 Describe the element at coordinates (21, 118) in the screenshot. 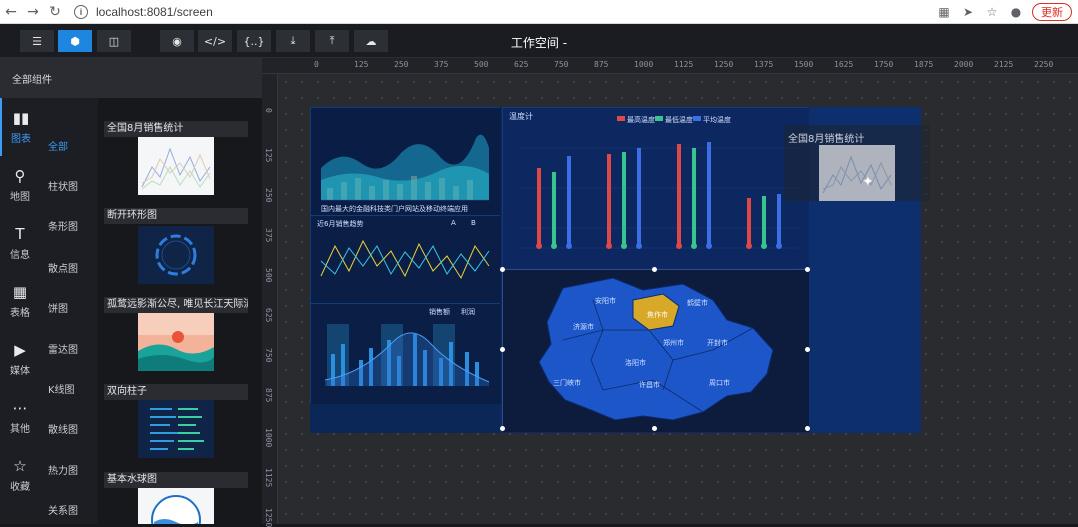

I see `bar-chart-icon: ▮▮` at that location.